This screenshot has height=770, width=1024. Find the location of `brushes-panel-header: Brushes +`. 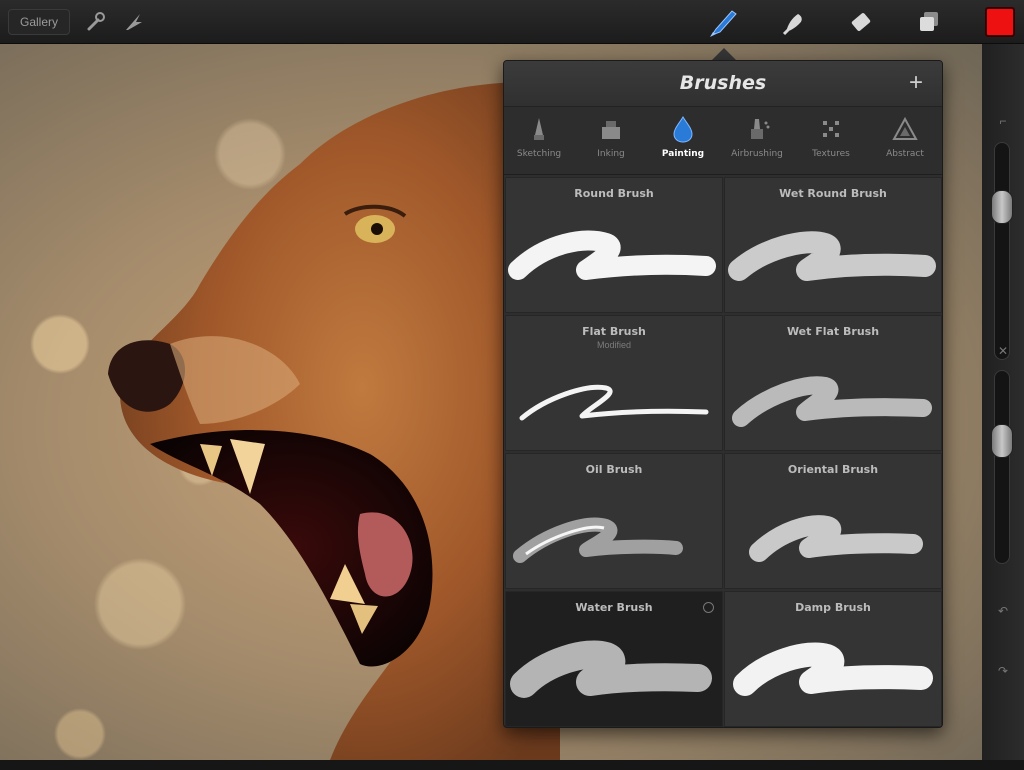

brushes-panel-header: Brushes + is located at coordinates (723, 84).